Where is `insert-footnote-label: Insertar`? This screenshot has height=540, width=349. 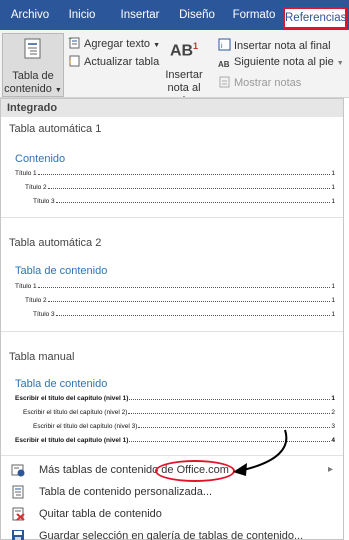 insert-footnote-label: Insertar is located at coordinates (184, 75).